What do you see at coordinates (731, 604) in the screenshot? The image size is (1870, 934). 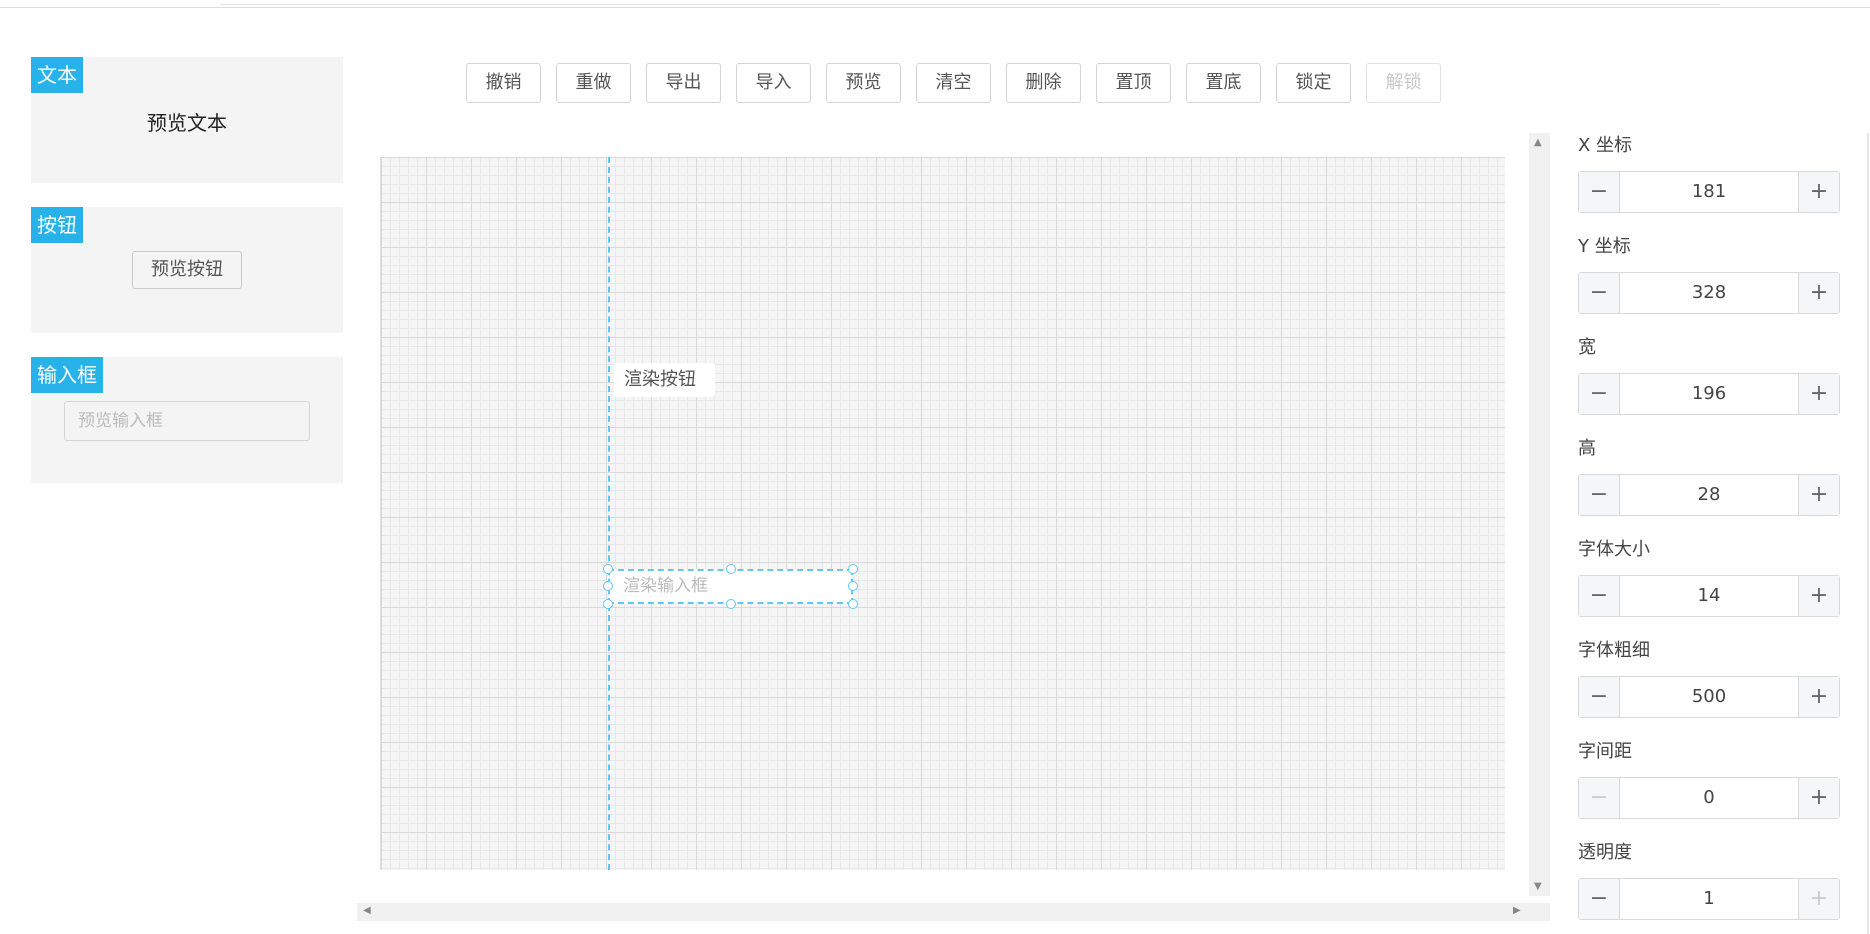 I see `resize-handle-bottom` at bounding box center [731, 604].